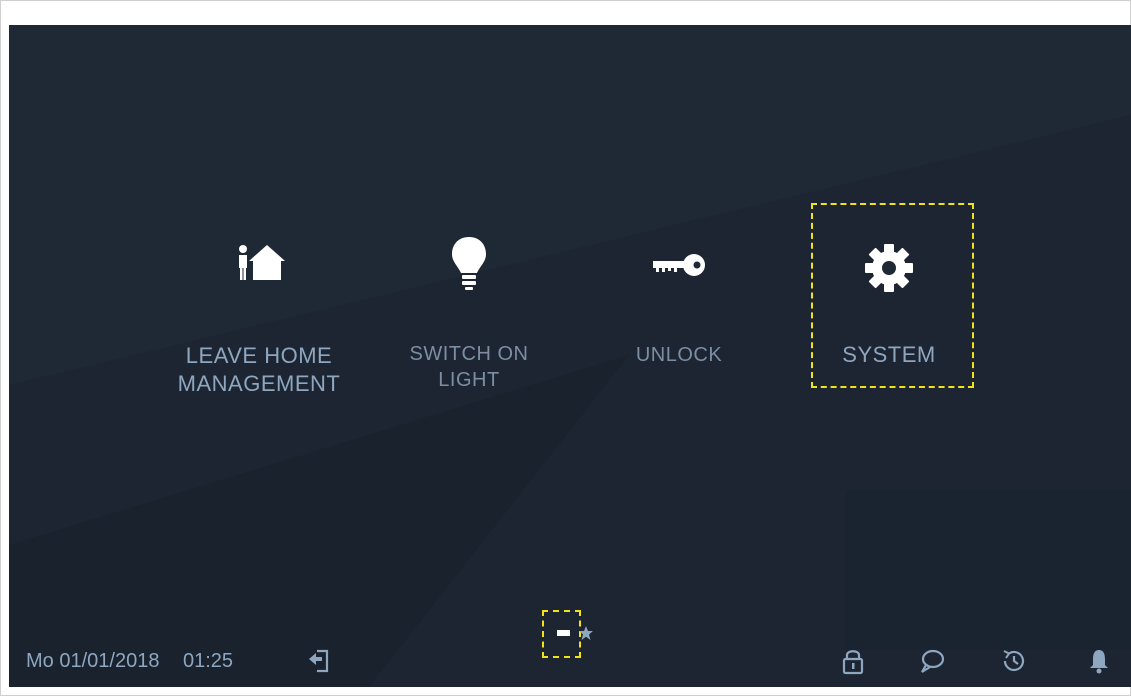 The image size is (1131, 696). What do you see at coordinates (259, 355) in the screenshot?
I see `tile-label-line1: LEAVE HOME` at bounding box center [259, 355].